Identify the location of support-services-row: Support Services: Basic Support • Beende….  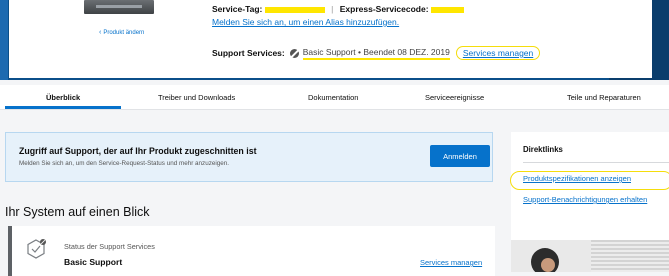
(376, 53).